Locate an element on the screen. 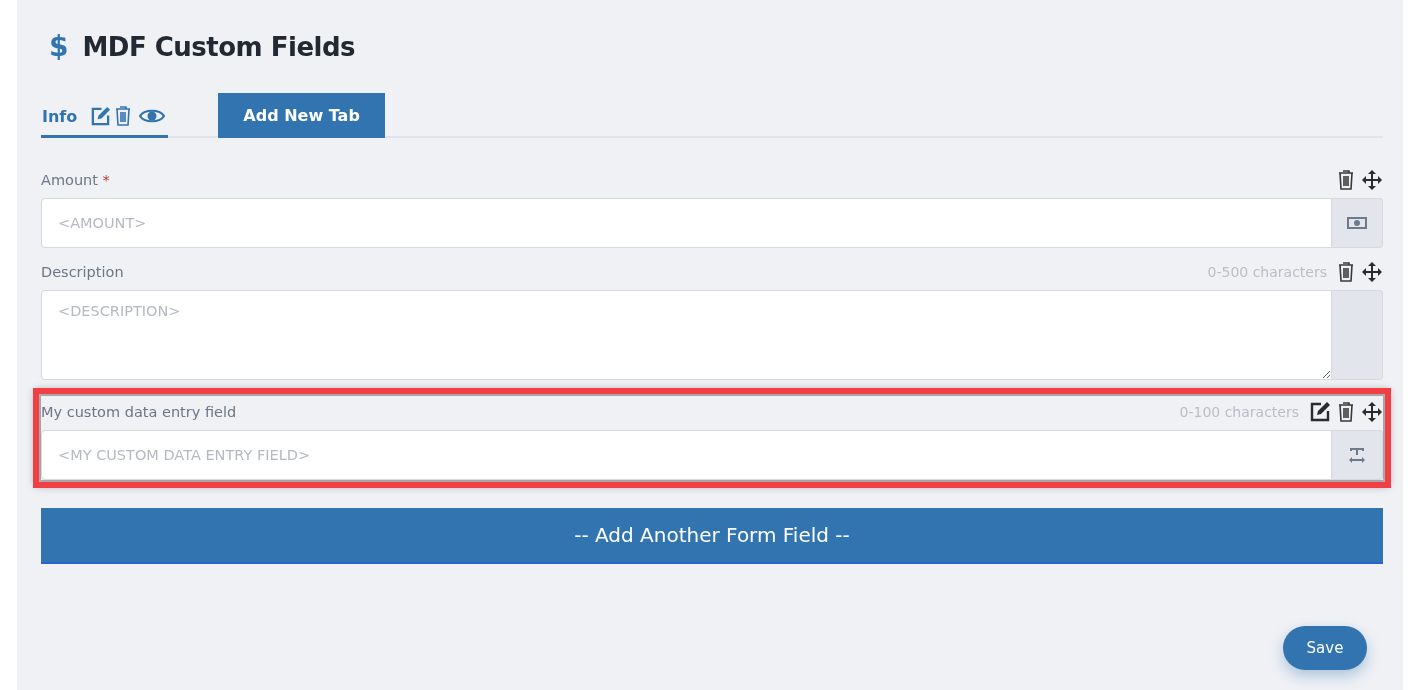 The image size is (1421, 690). save-button: Save is located at coordinates (1325, 648).